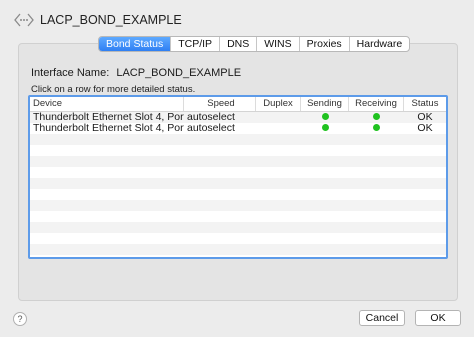 The image size is (474, 337). I want to click on column-header-sending: Sending, so click(325, 104).